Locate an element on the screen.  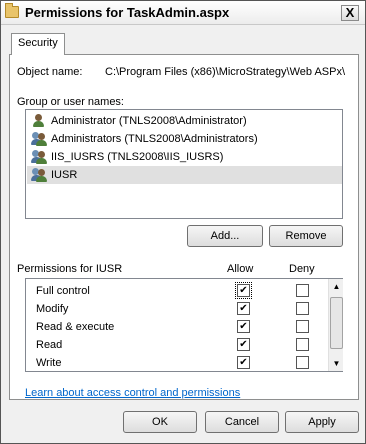
permissions-scrollbar: ▲ ▼ is located at coordinates (335, 325).